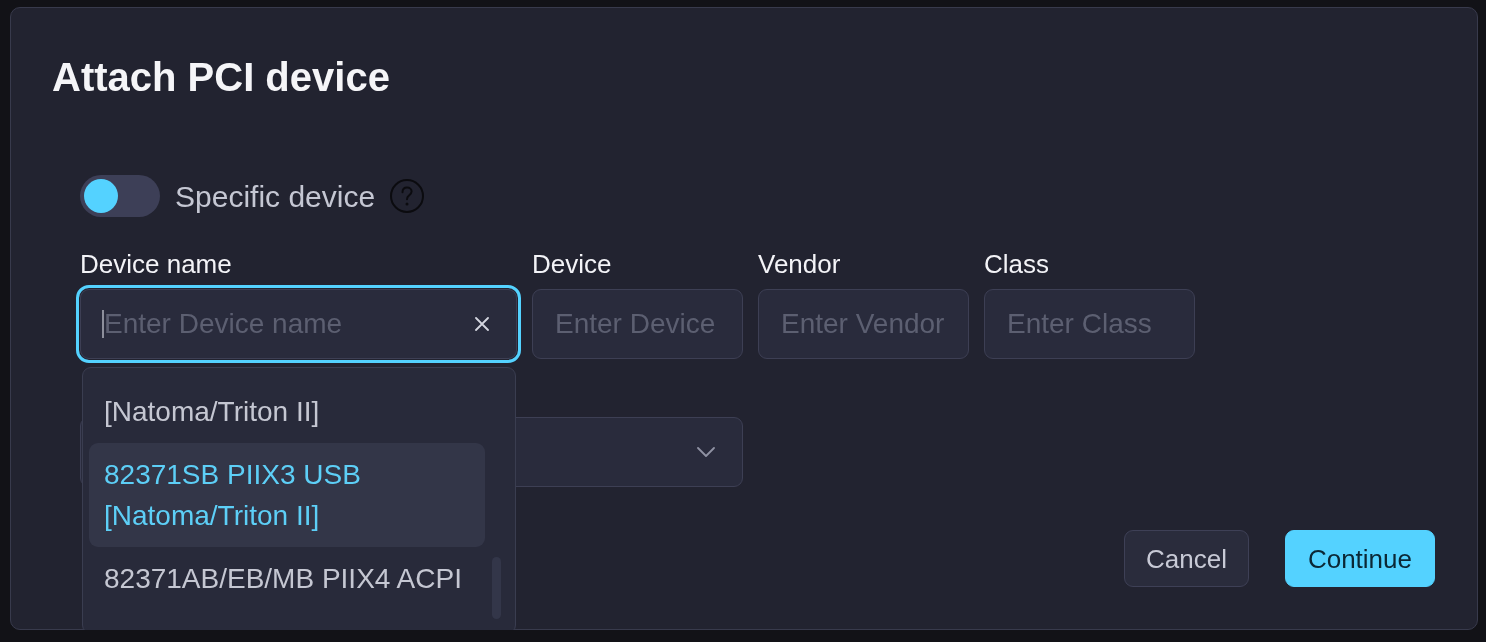 The width and height of the screenshot is (1486, 642). Describe the element at coordinates (572, 264) in the screenshot. I see `field-label: Device` at that location.